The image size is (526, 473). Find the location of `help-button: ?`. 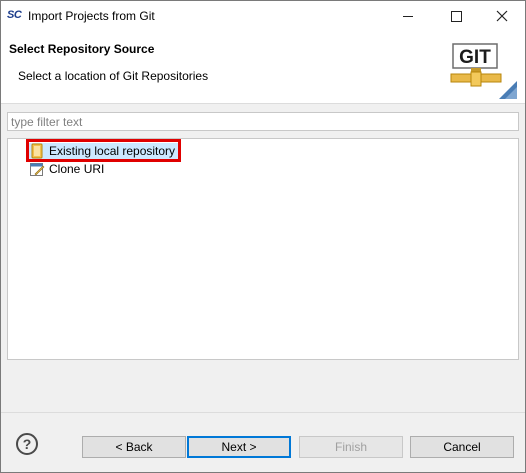

help-button: ? is located at coordinates (27, 444).